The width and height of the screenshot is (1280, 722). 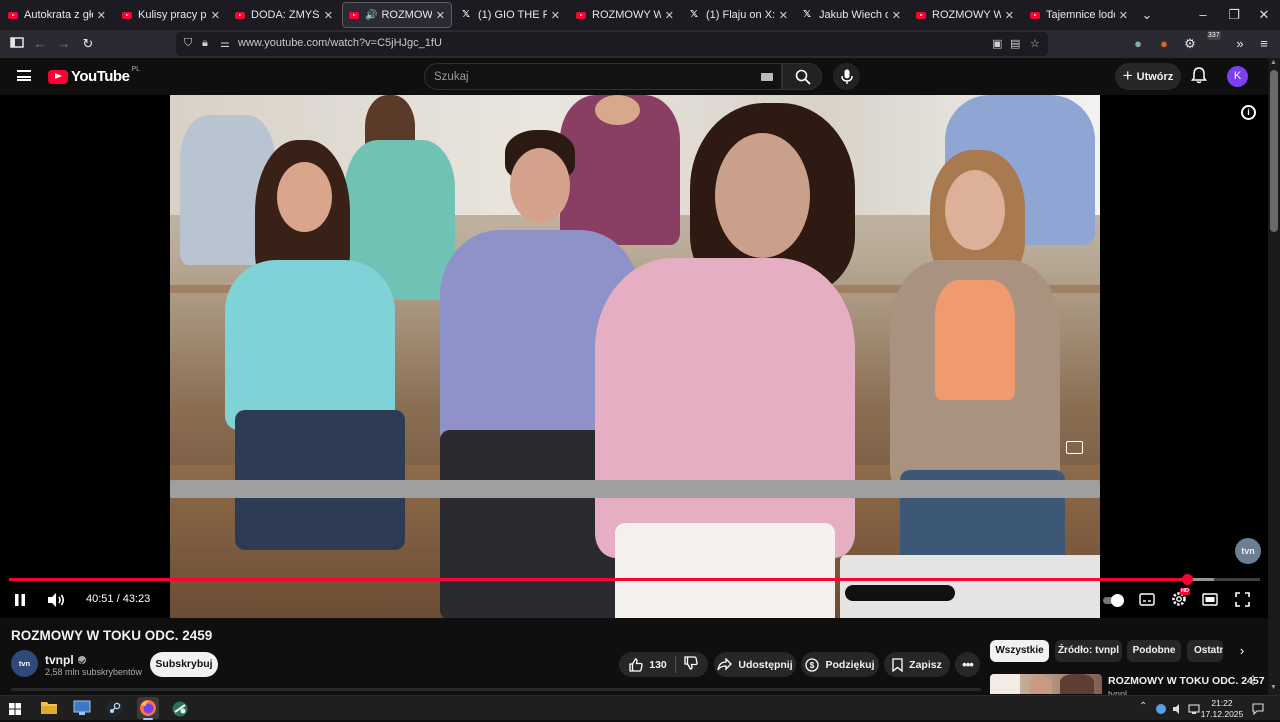 I want to click on pause-button, so click(x=21, y=601).